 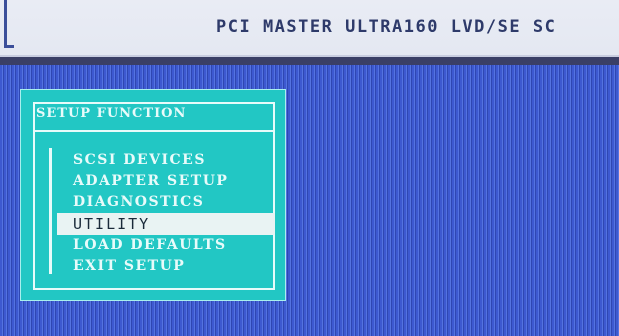 What do you see at coordinates (167, 181) in the screenshot?
I see `menu-item-adapter-setup: ADAPTER SETUP` at bounding box center [167, 181].